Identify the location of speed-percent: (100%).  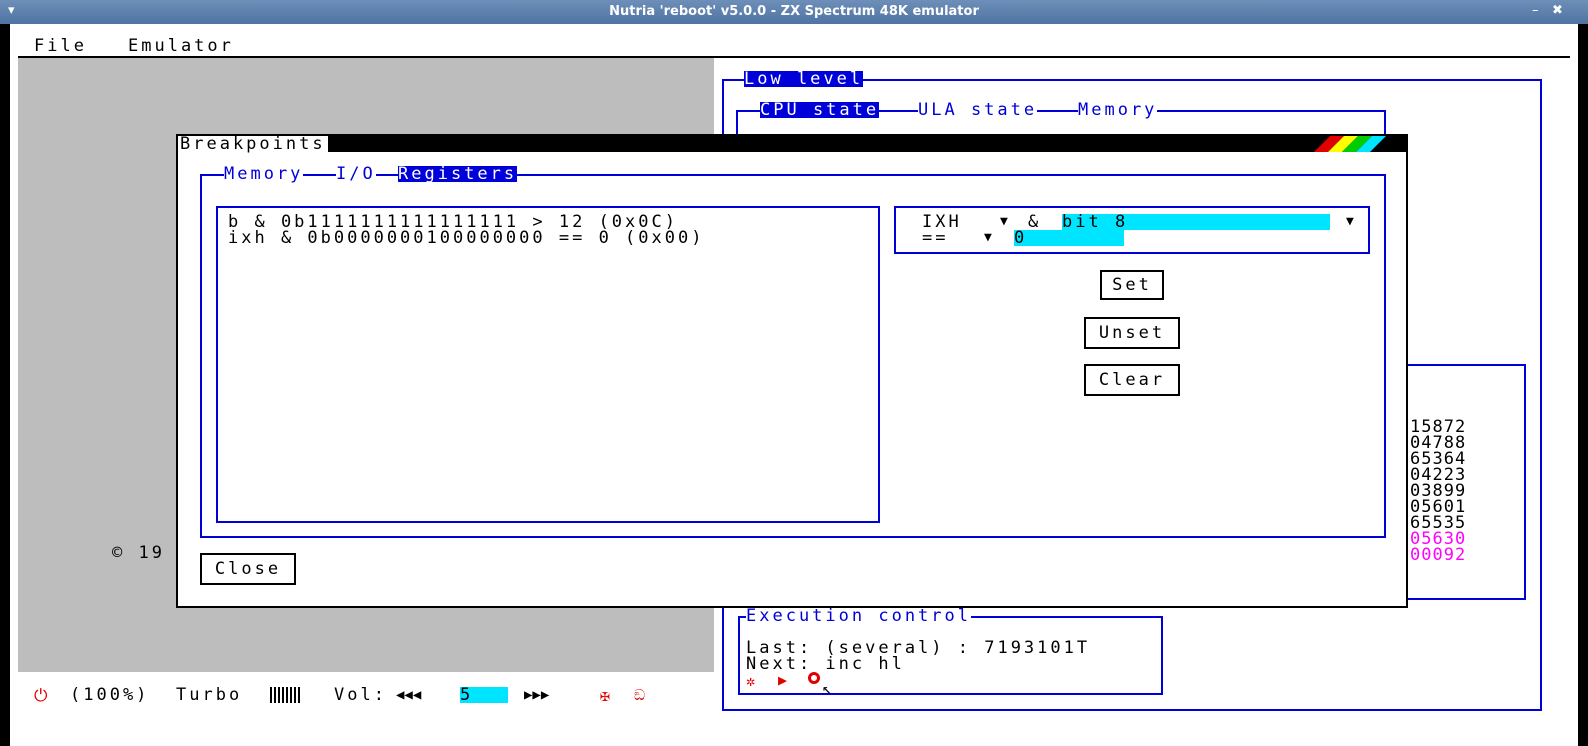
(110, 695).